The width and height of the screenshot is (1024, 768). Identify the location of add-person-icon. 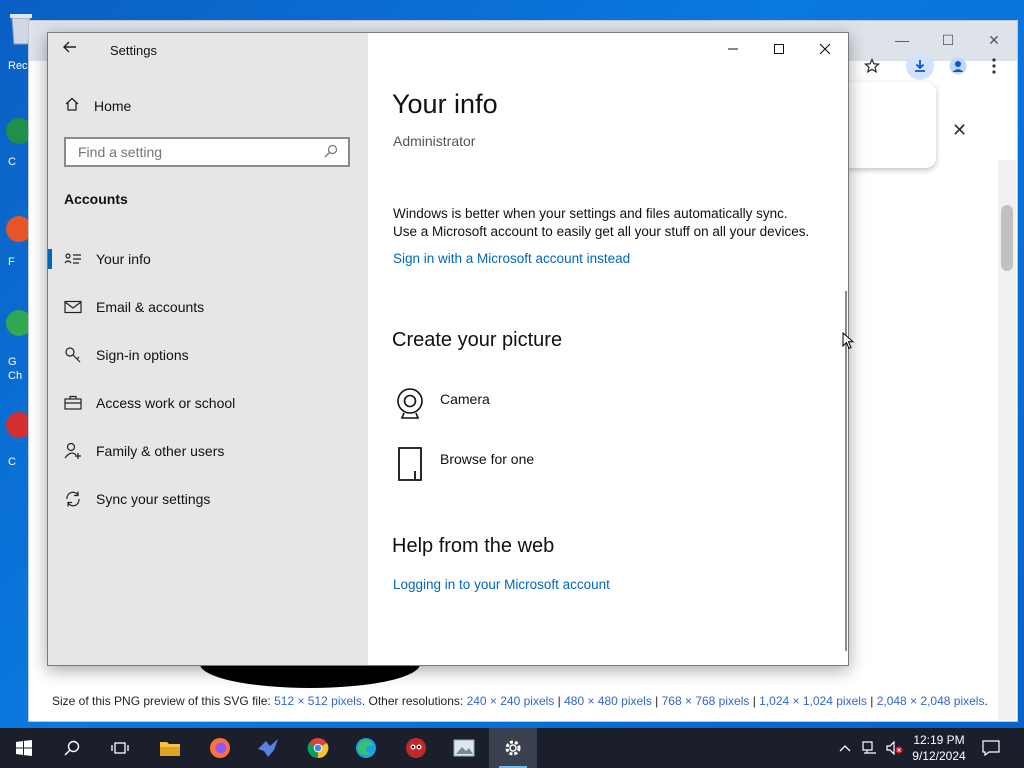
(73, 451).